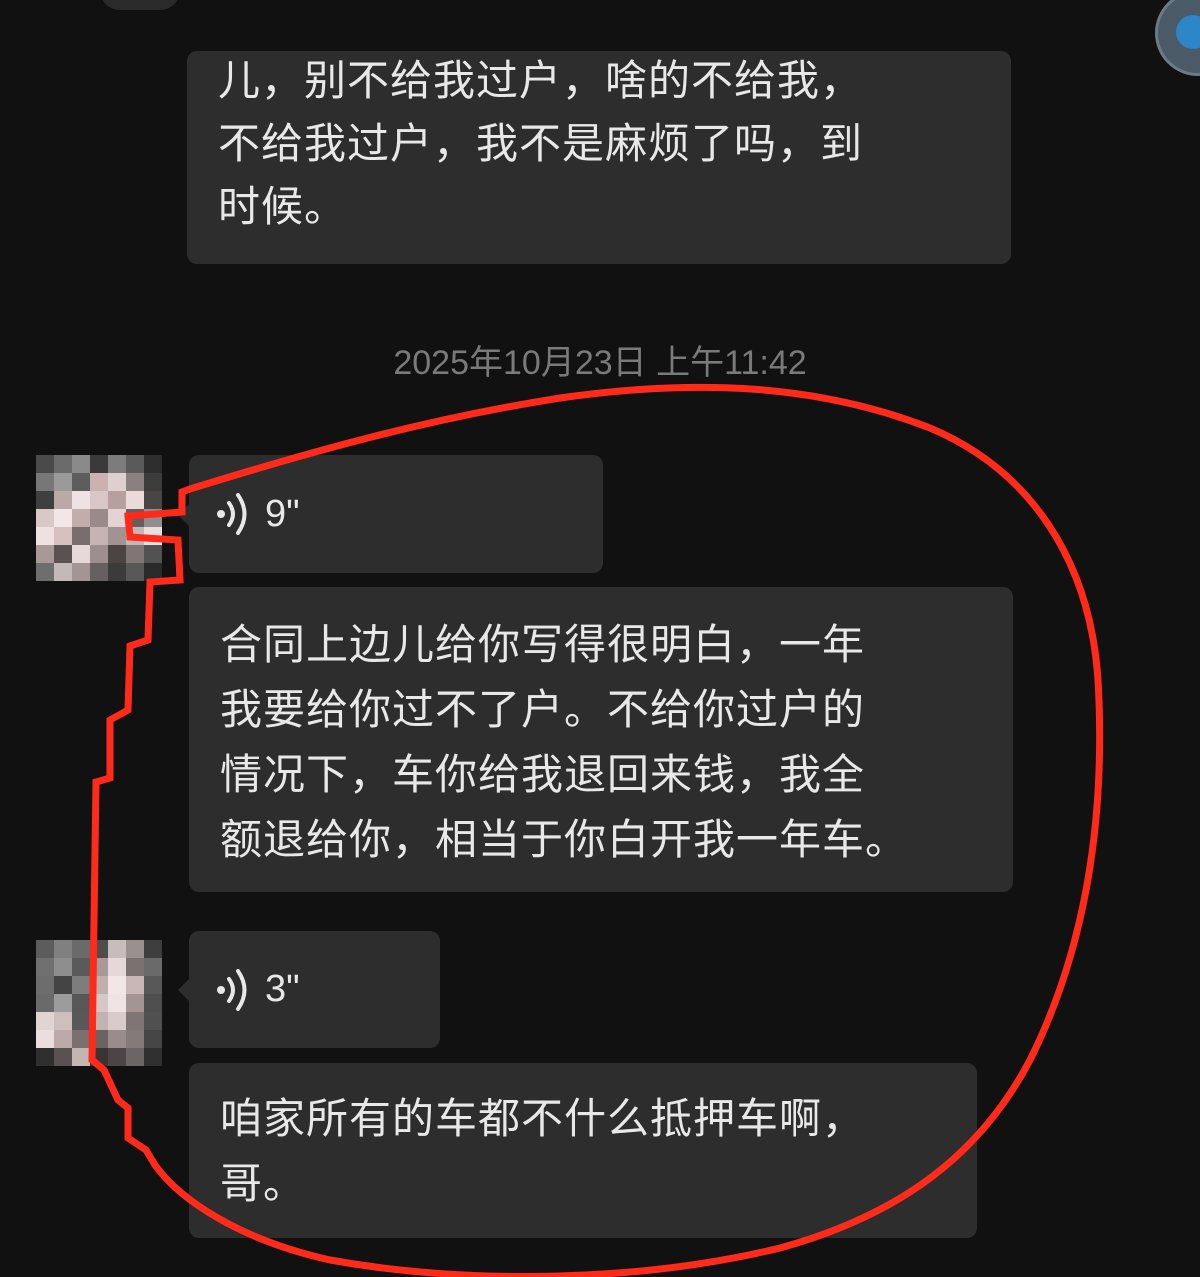  I want to click on floating-assist-button, so click(1177, 38).